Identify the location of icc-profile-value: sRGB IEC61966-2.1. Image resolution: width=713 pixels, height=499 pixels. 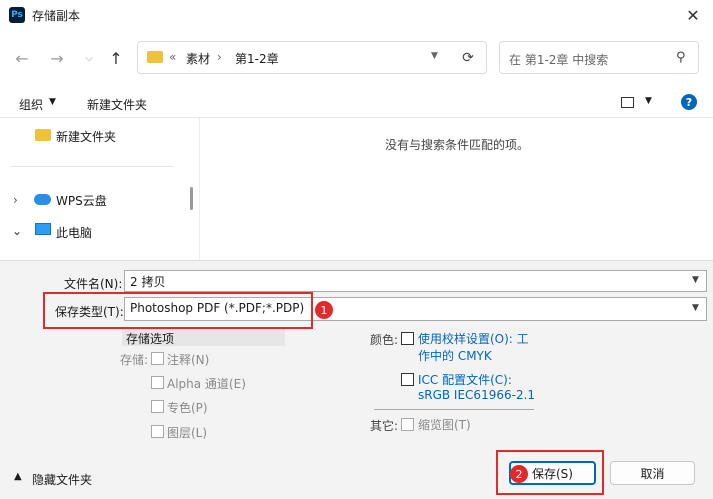
(477, 395).